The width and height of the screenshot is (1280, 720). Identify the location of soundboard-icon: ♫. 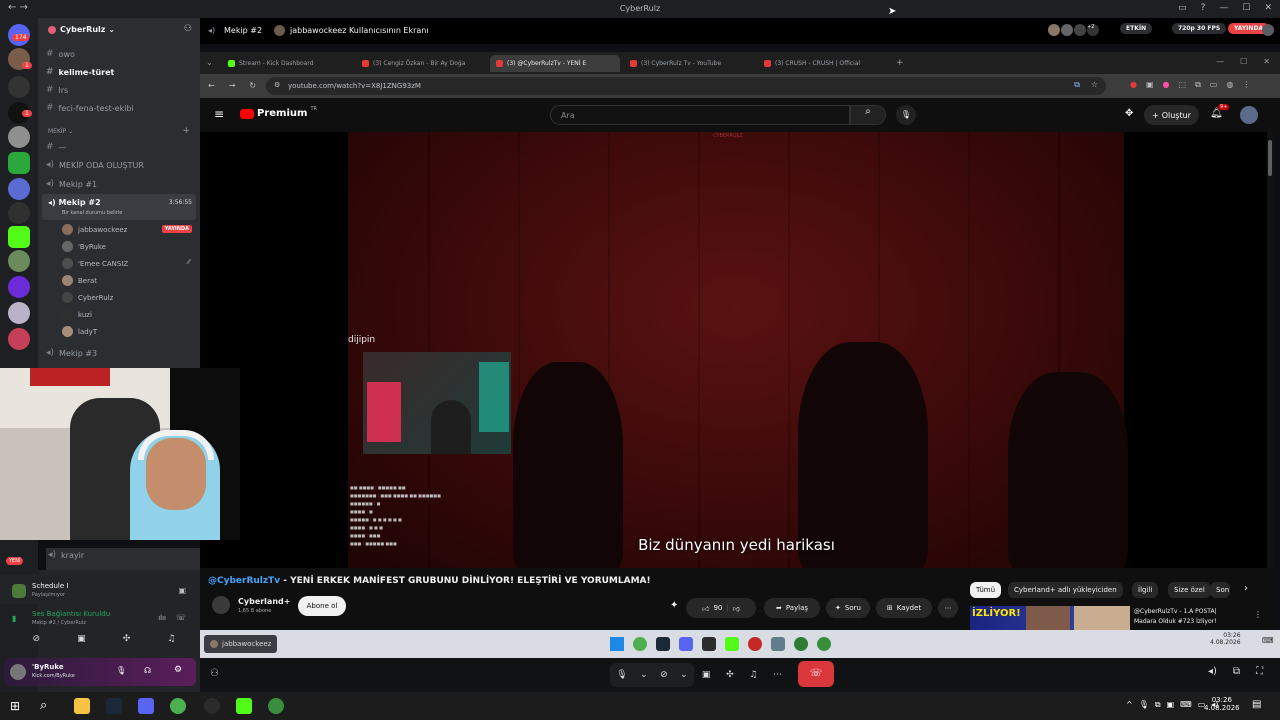
(753, 675).